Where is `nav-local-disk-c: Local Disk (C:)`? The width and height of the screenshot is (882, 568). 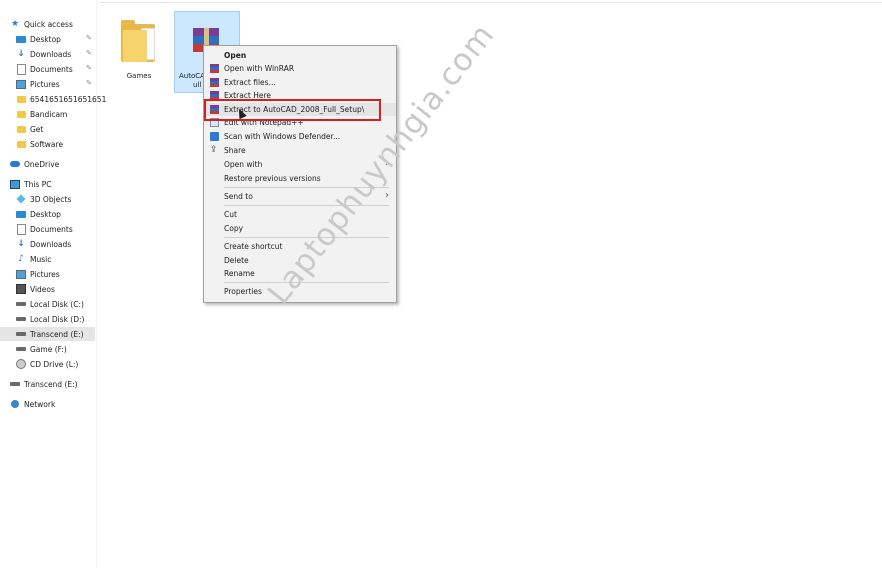
nav-local-disk-c: Local Disk (C:) is located at coordinates (56, 304).